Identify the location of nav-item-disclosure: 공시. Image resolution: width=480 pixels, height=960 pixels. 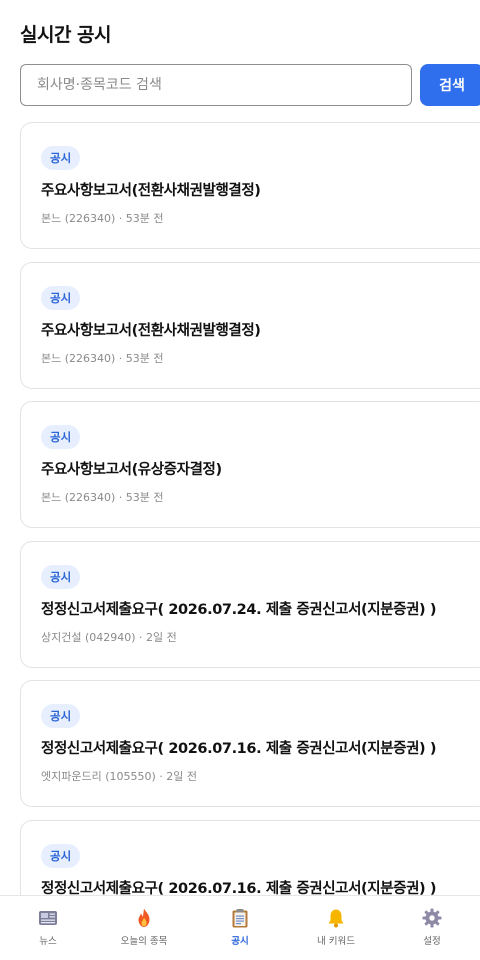
(240, 928).